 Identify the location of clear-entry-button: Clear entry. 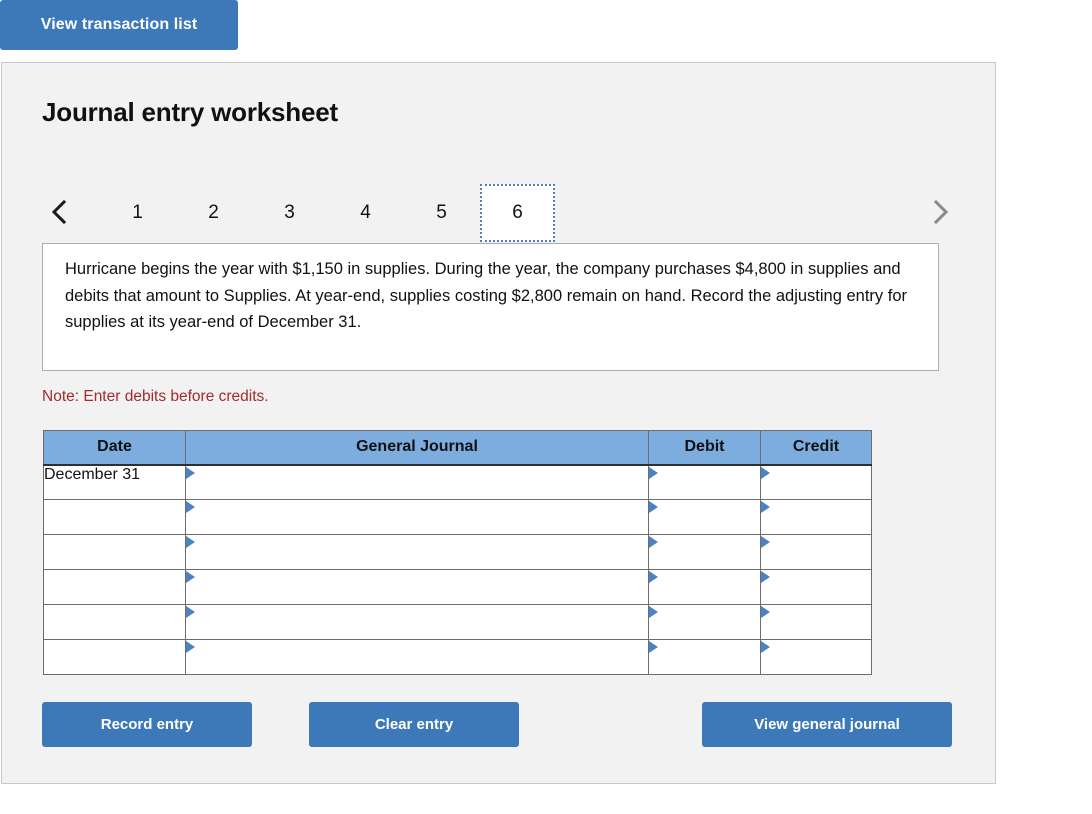
(414, 724).